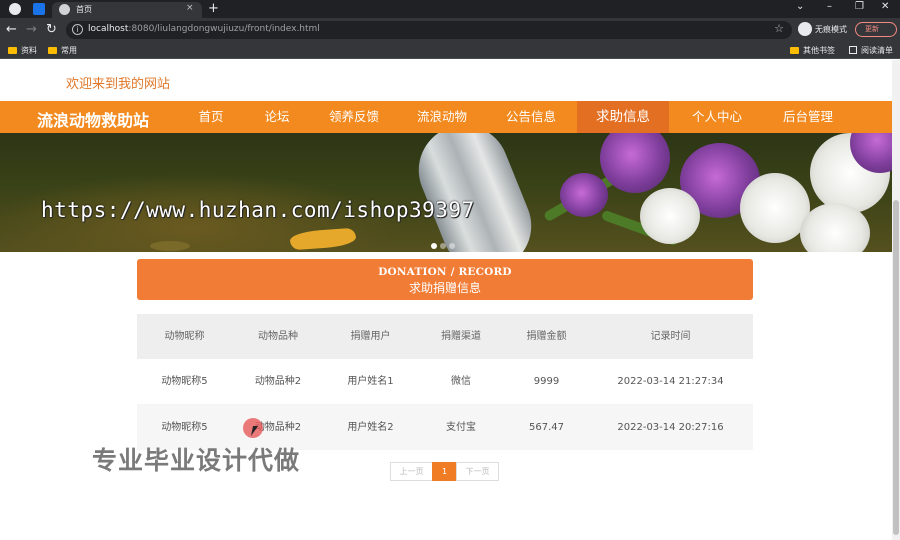 This screenshot has width=900, height=540. What do you see at coordinates (370, 336) in the screenshot?
I see `column-header: 捐赠用户` at bounding box center [370, 336].